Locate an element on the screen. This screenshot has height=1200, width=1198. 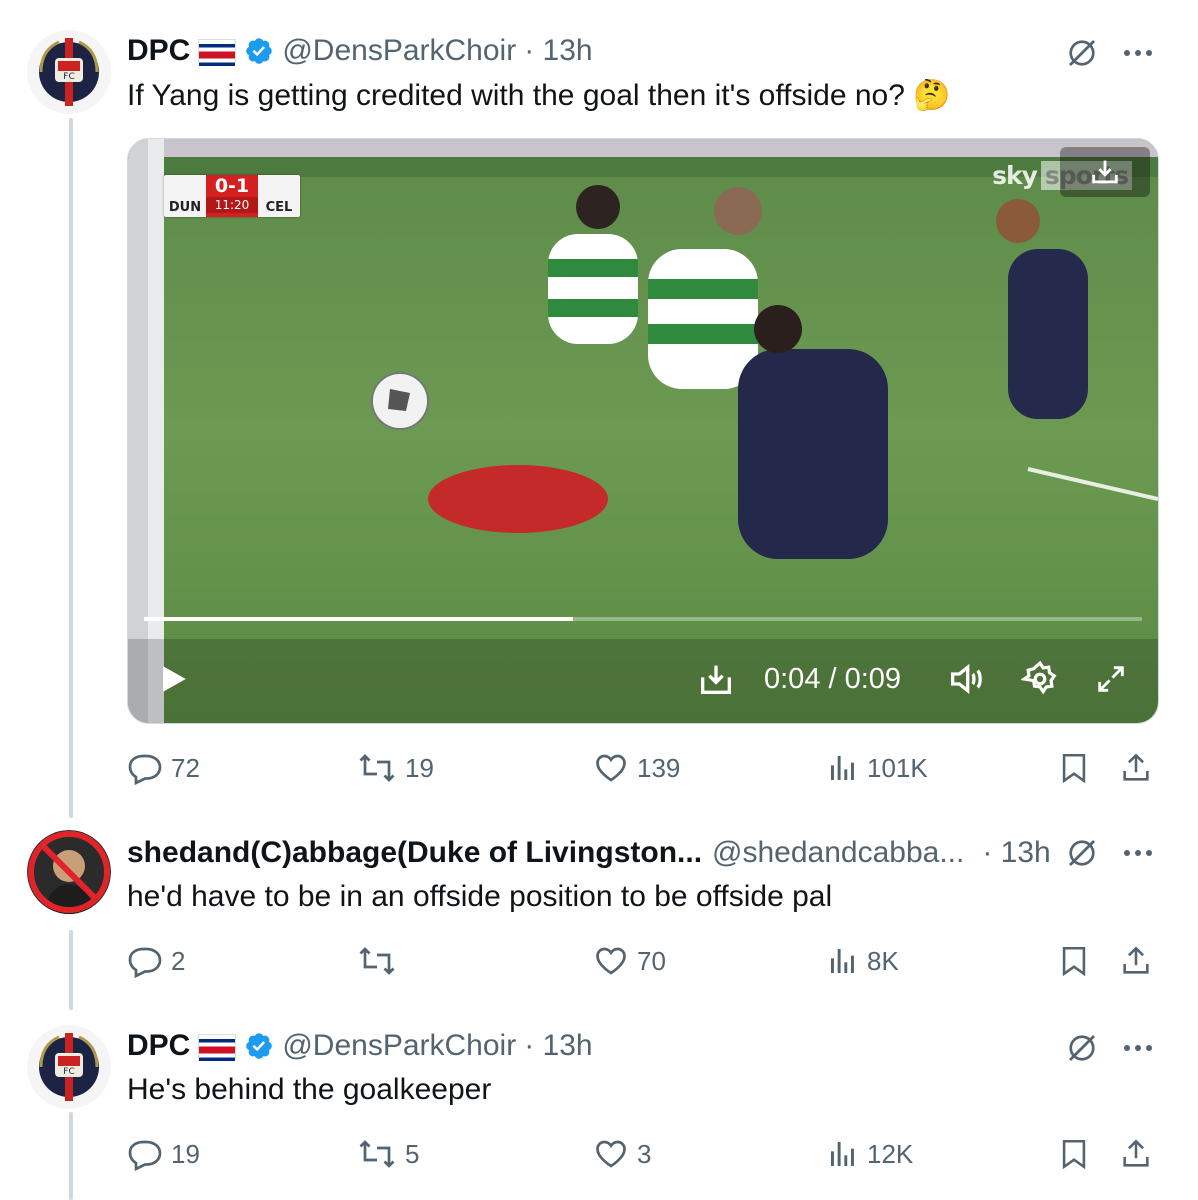
action-bar: 19 5 3 12K is located at coordinates (642, 1154).